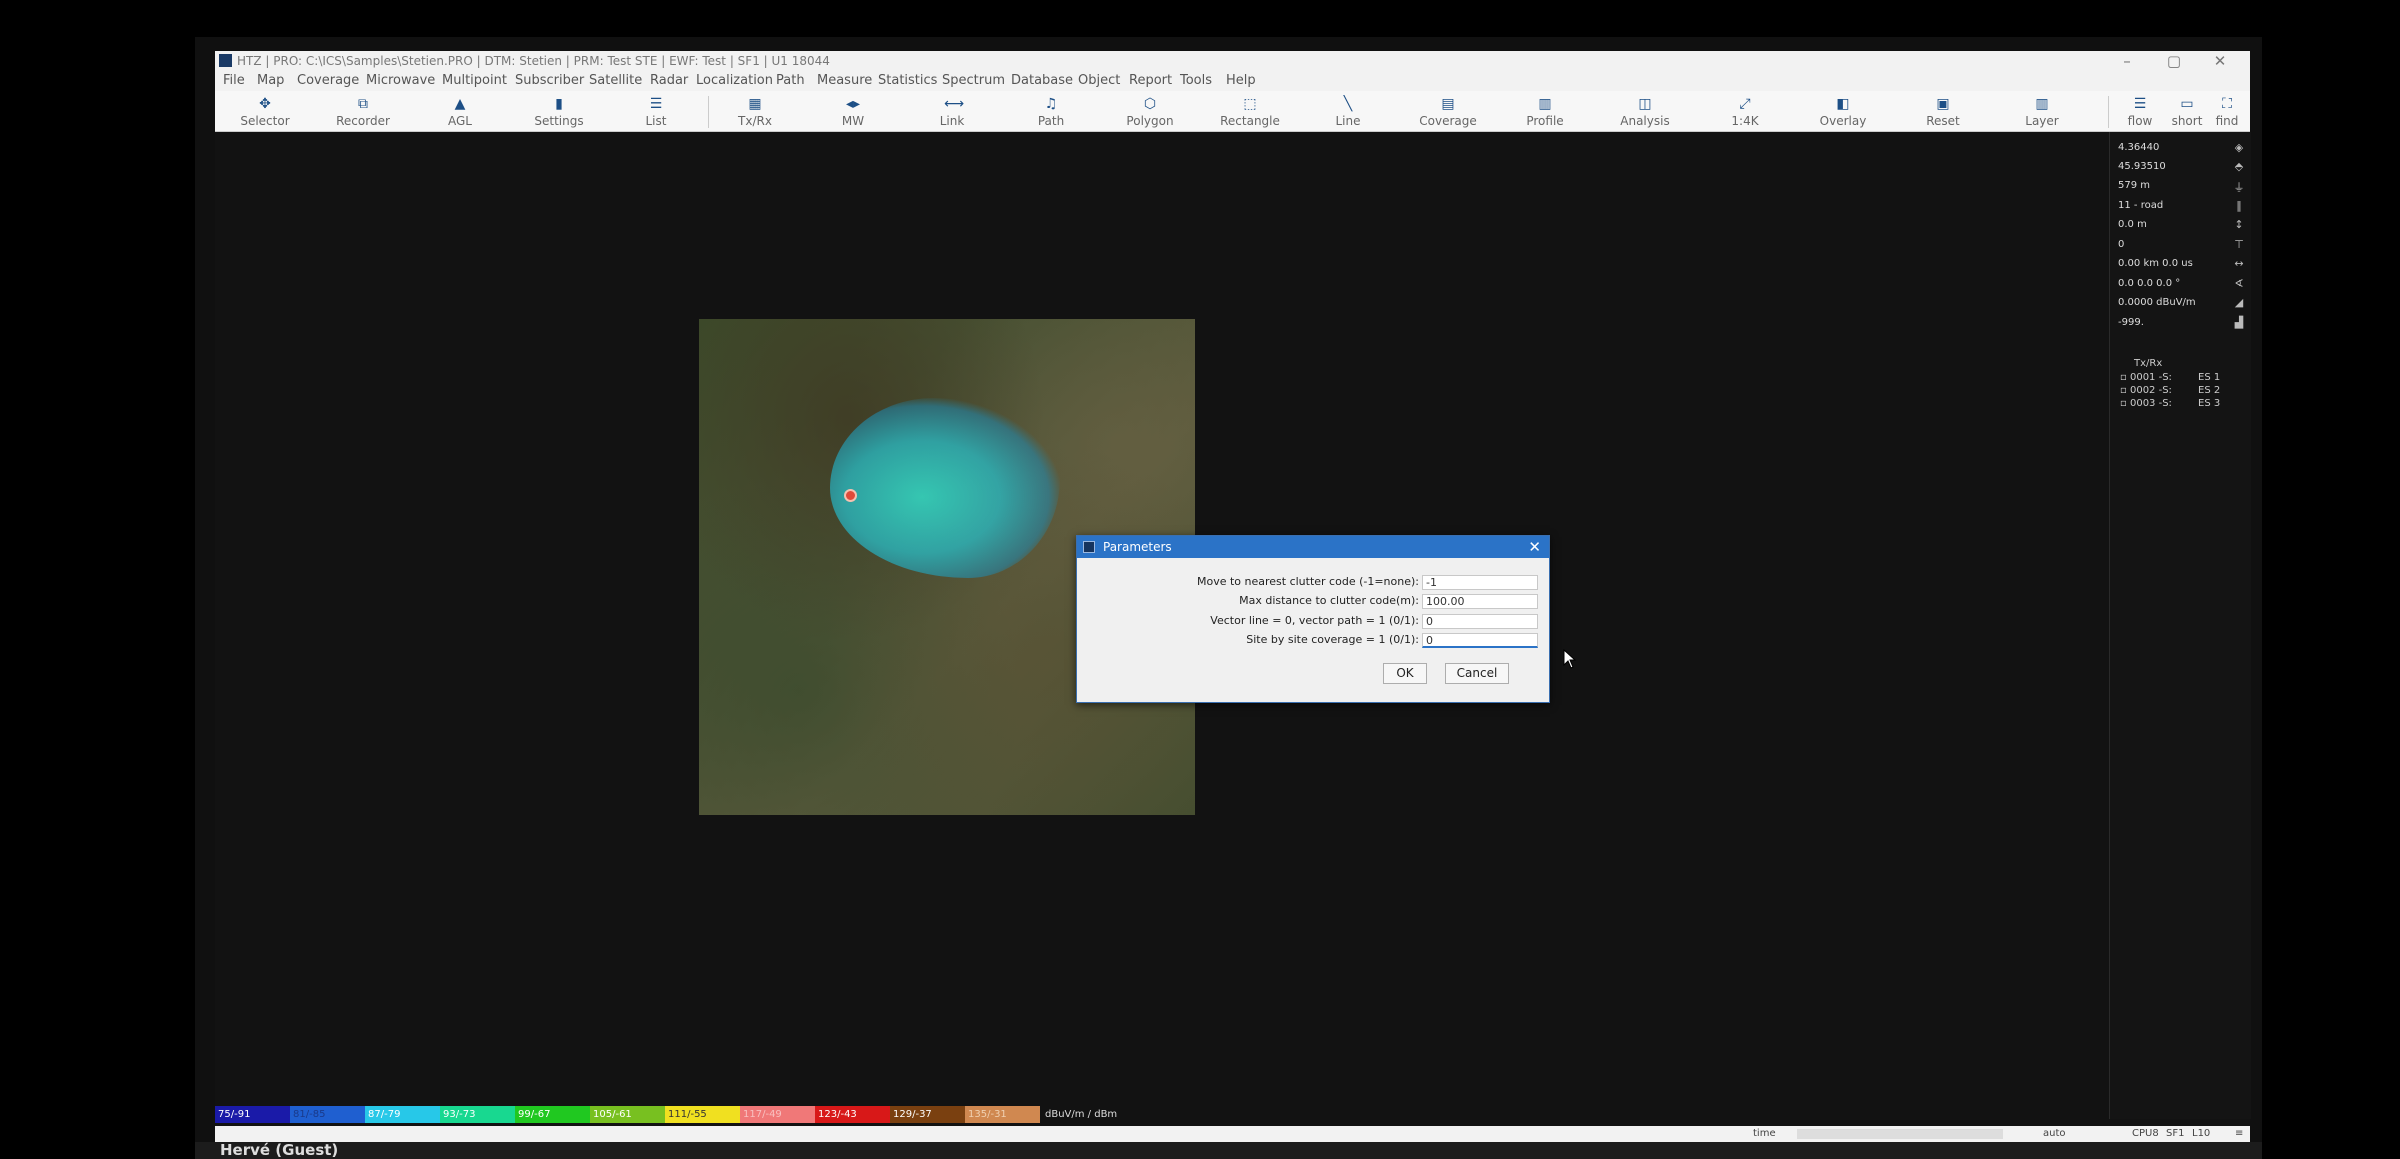  I want to click on tool-coverage: ▤ Coverage, so click(1448, 111).